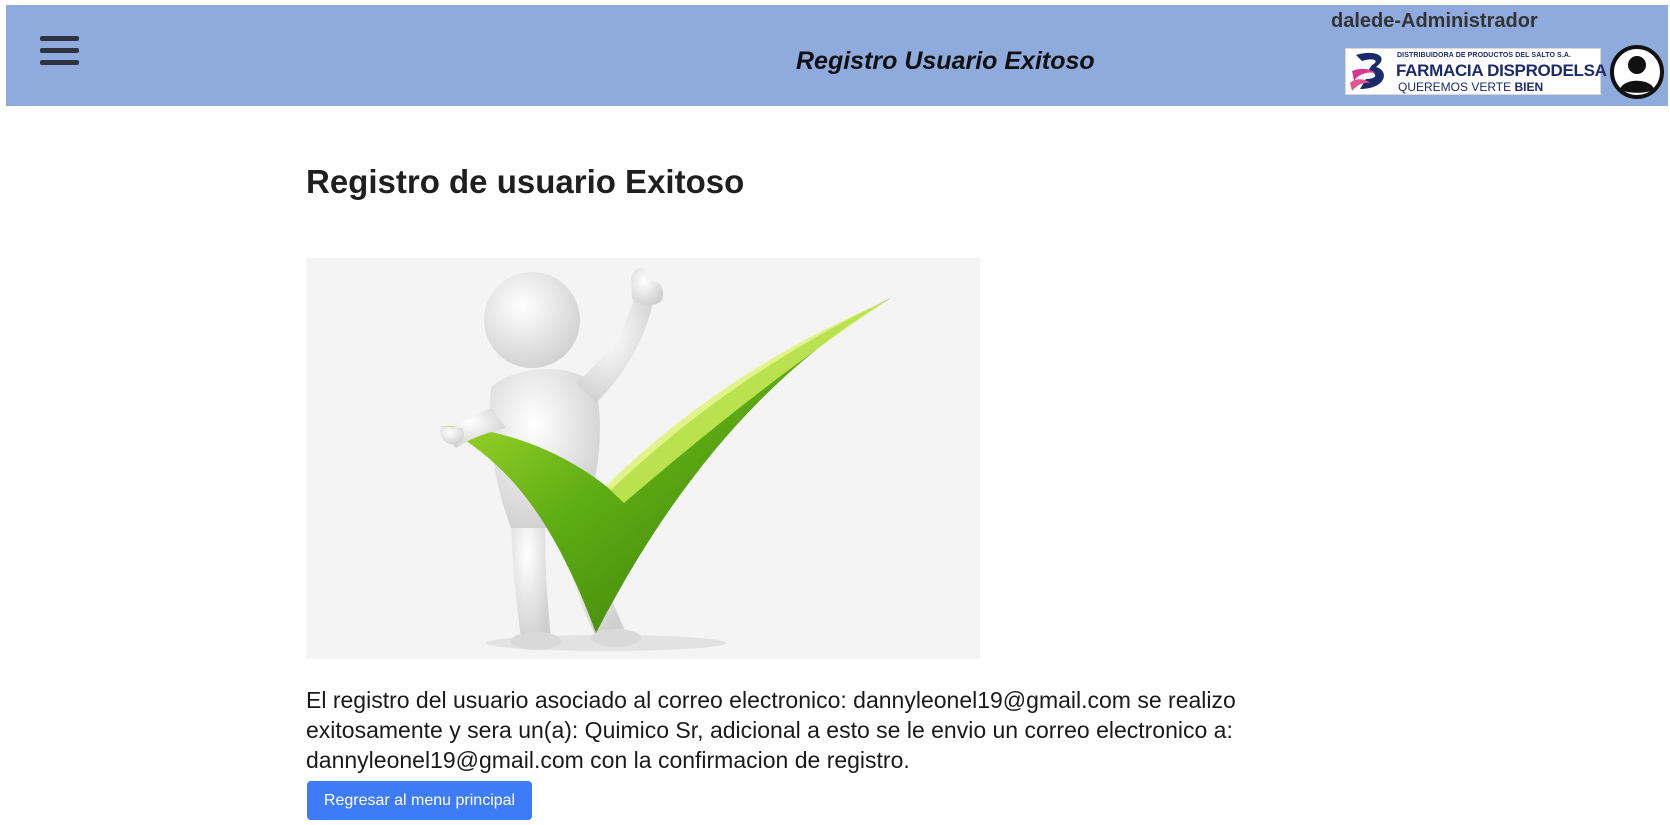 This screenshot has width=1670, height=825. I want to click on logo-name: FARMACIA DISPRODELSA, so click(1501, 70).